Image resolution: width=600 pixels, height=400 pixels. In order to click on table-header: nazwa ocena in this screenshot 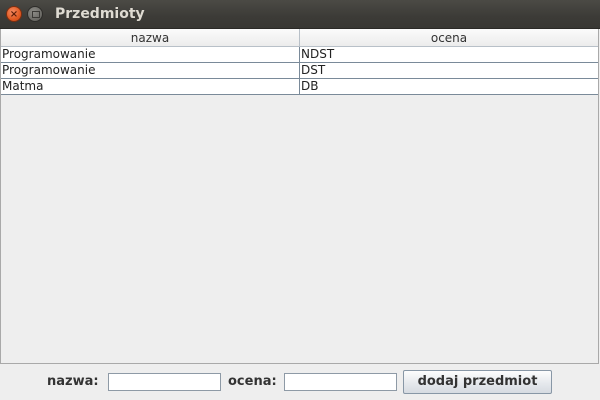, I will do `click(299, 38)`.